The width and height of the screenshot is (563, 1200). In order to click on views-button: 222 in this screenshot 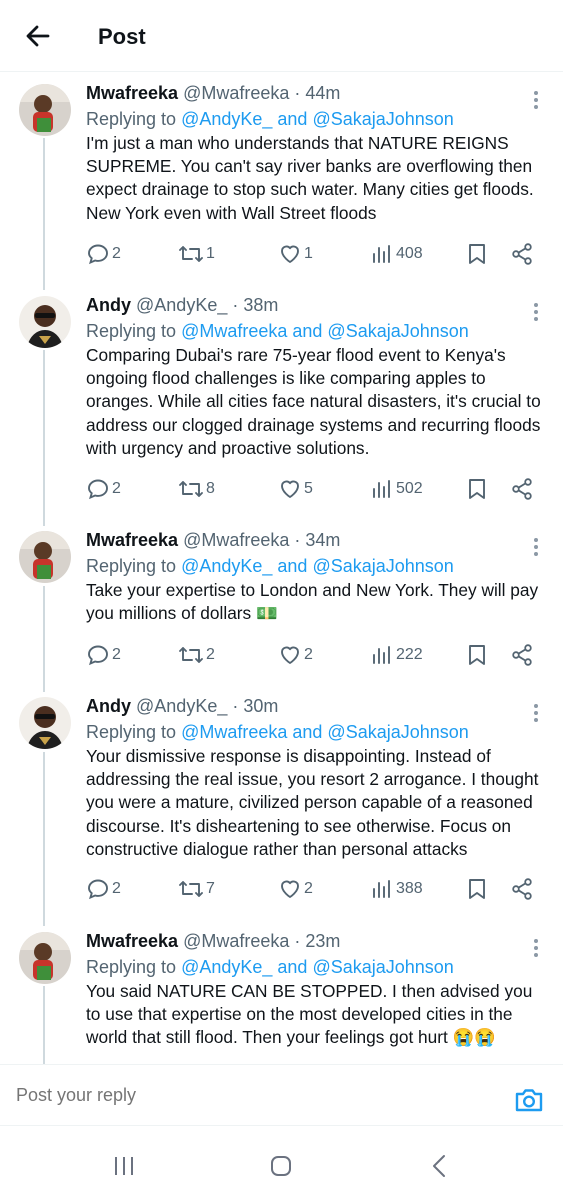, I will do `click(396, 655)`.